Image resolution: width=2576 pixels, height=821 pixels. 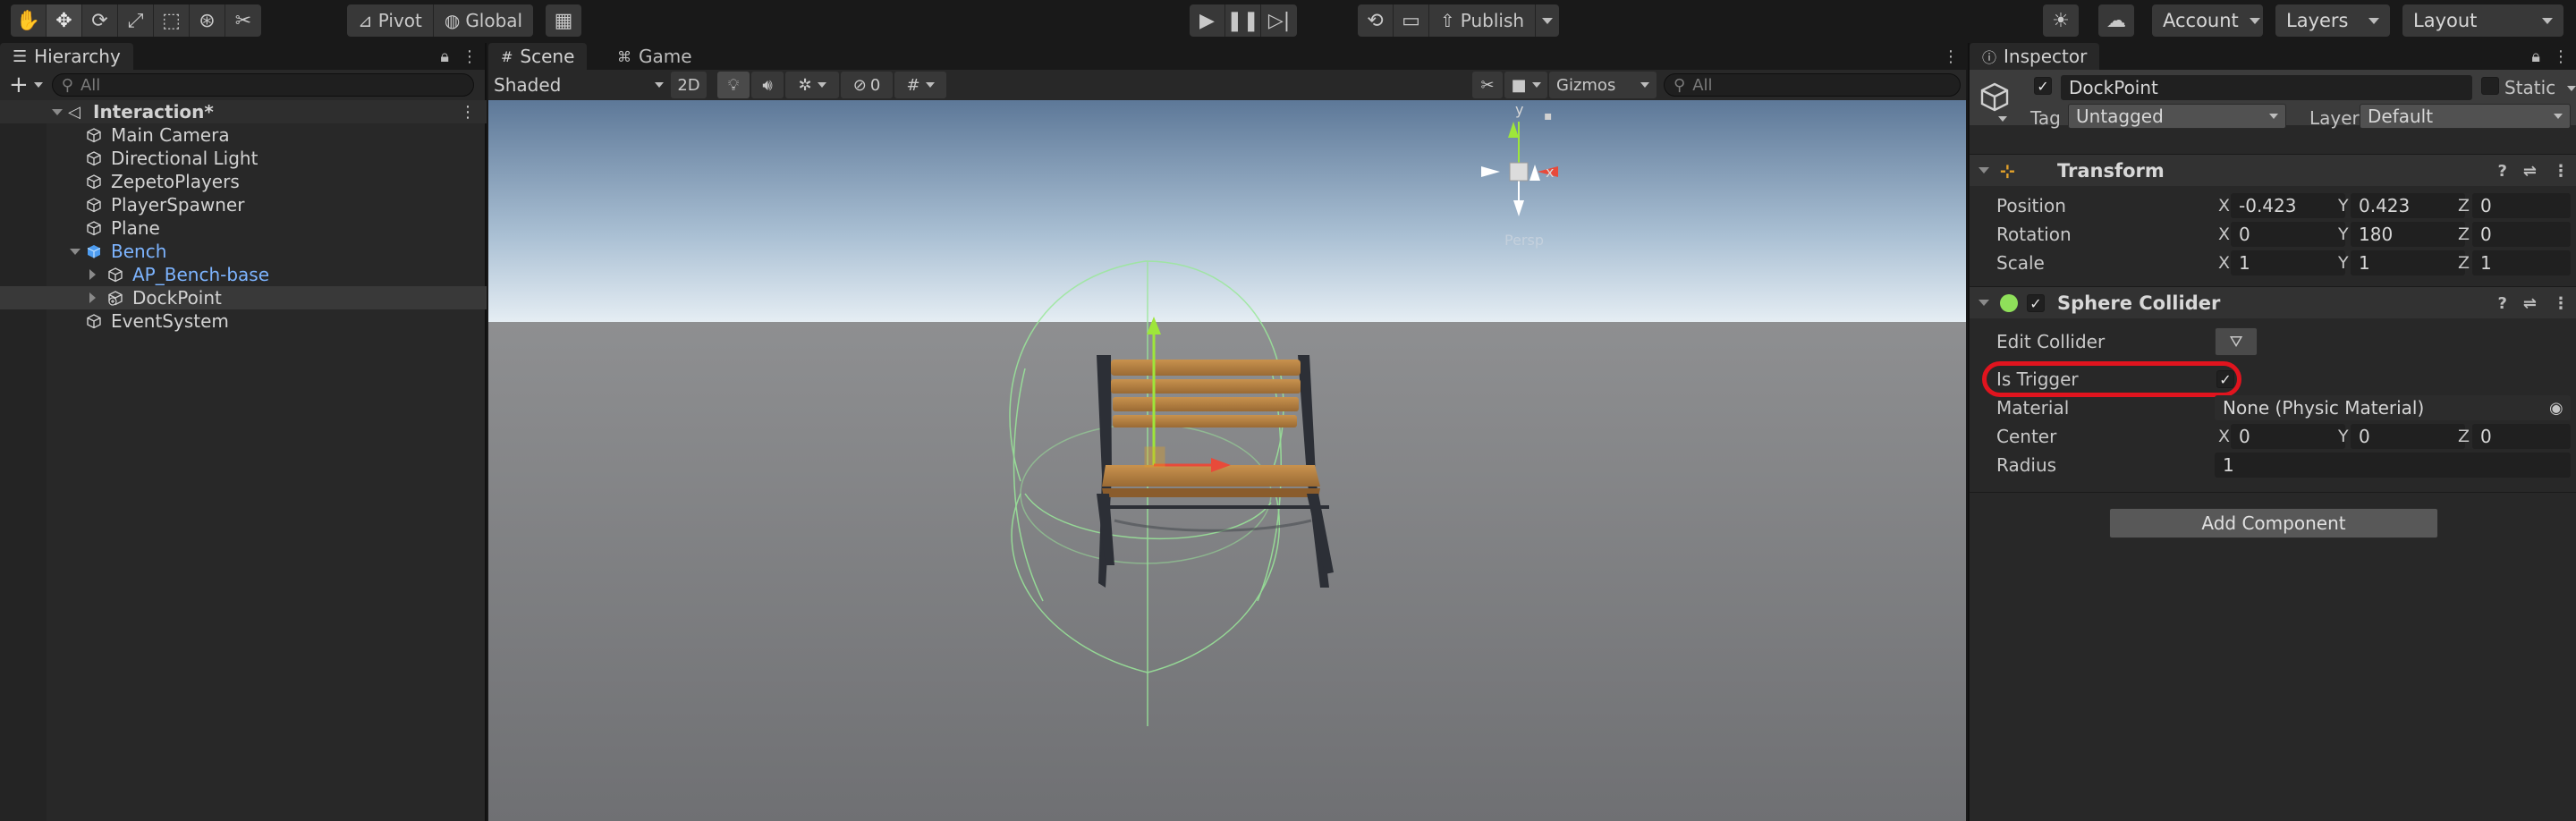 I want to click on scale-y-field: 1, so click(x=2408, y=262).